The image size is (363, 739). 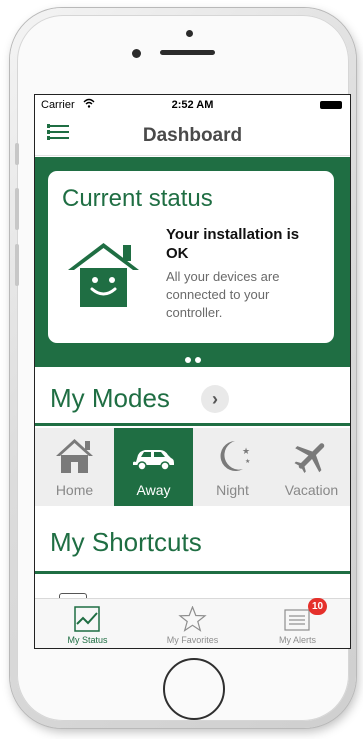 I want to click on nav-bar: Dashboard, so click(x=192, y=135).